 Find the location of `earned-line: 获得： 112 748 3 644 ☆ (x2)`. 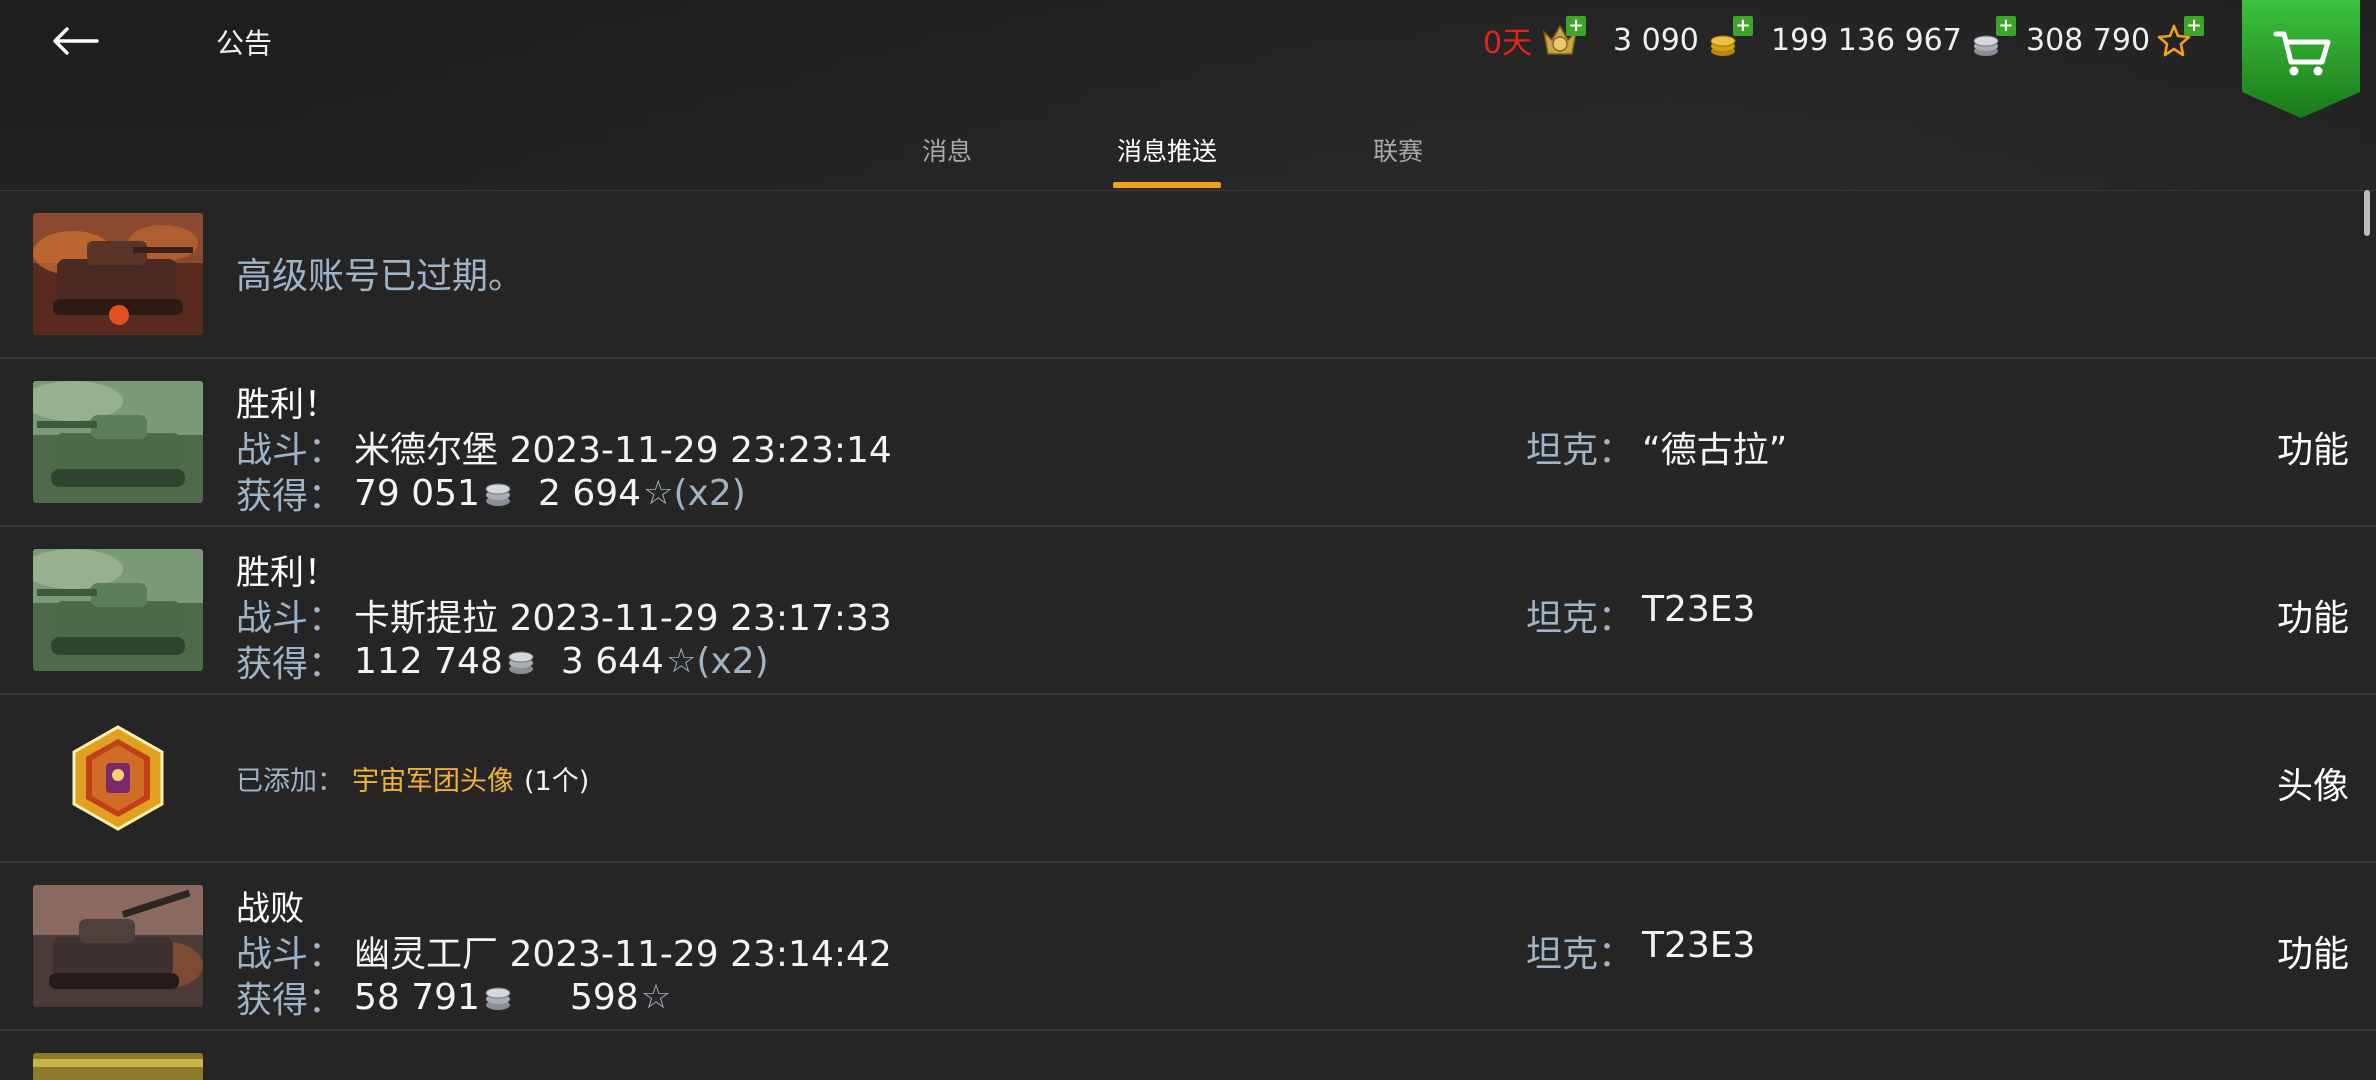

earned-line: 获得： 112 748 3 644 ☆ (x2) is located at coordinates (502, 661).